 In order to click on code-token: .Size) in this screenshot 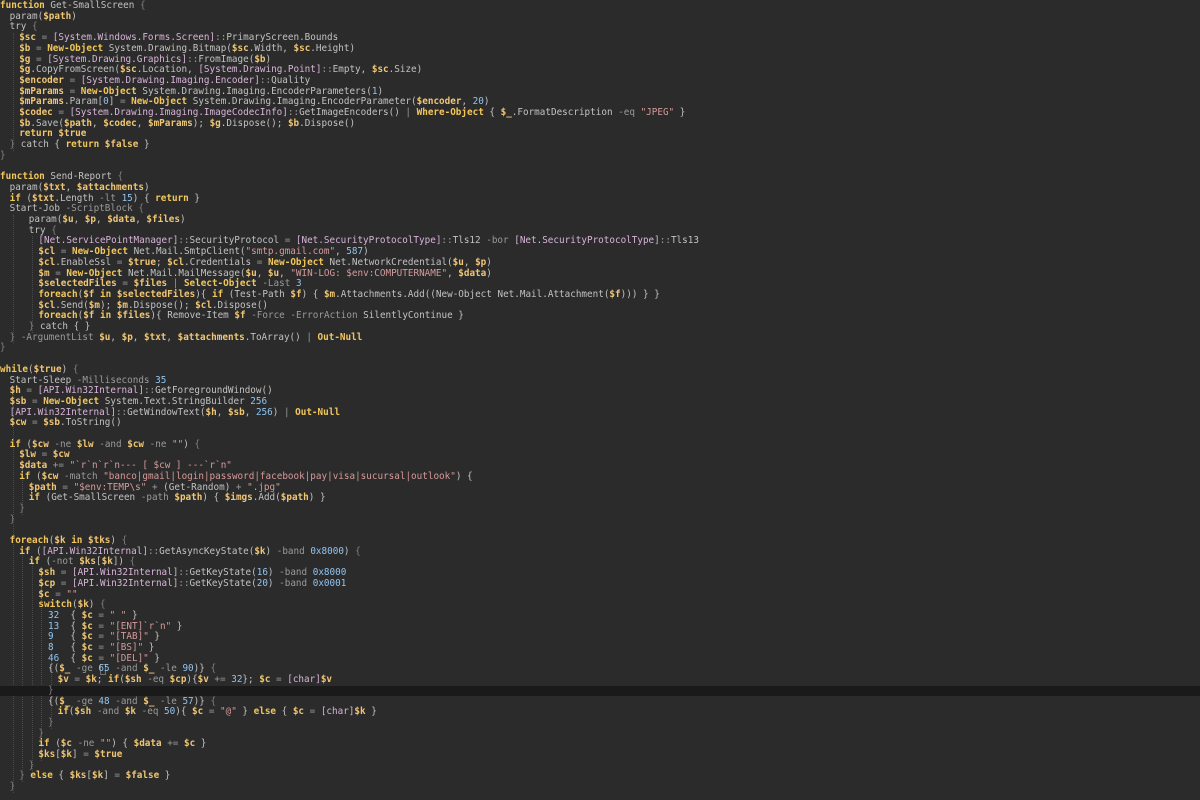, I will do `click(405, 70)`.